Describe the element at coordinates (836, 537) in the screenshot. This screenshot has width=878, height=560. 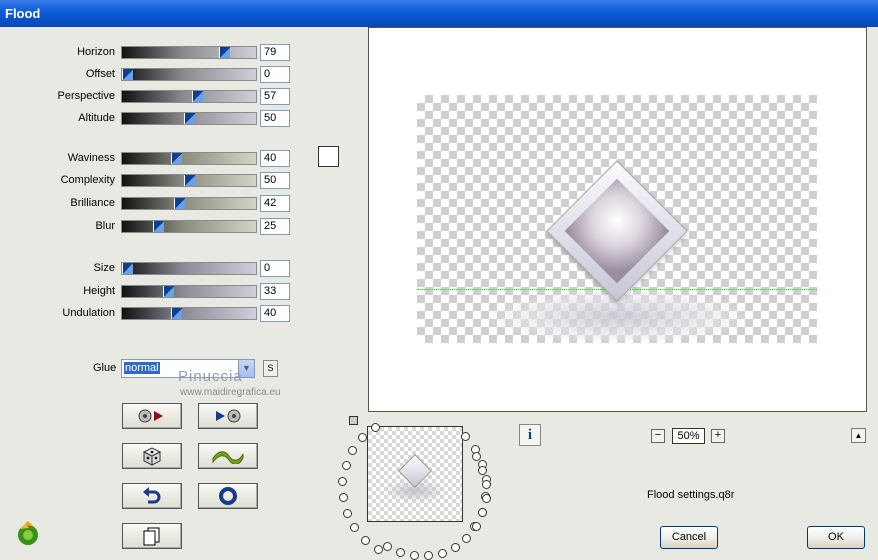
I see `ok-button: OK` at that location.